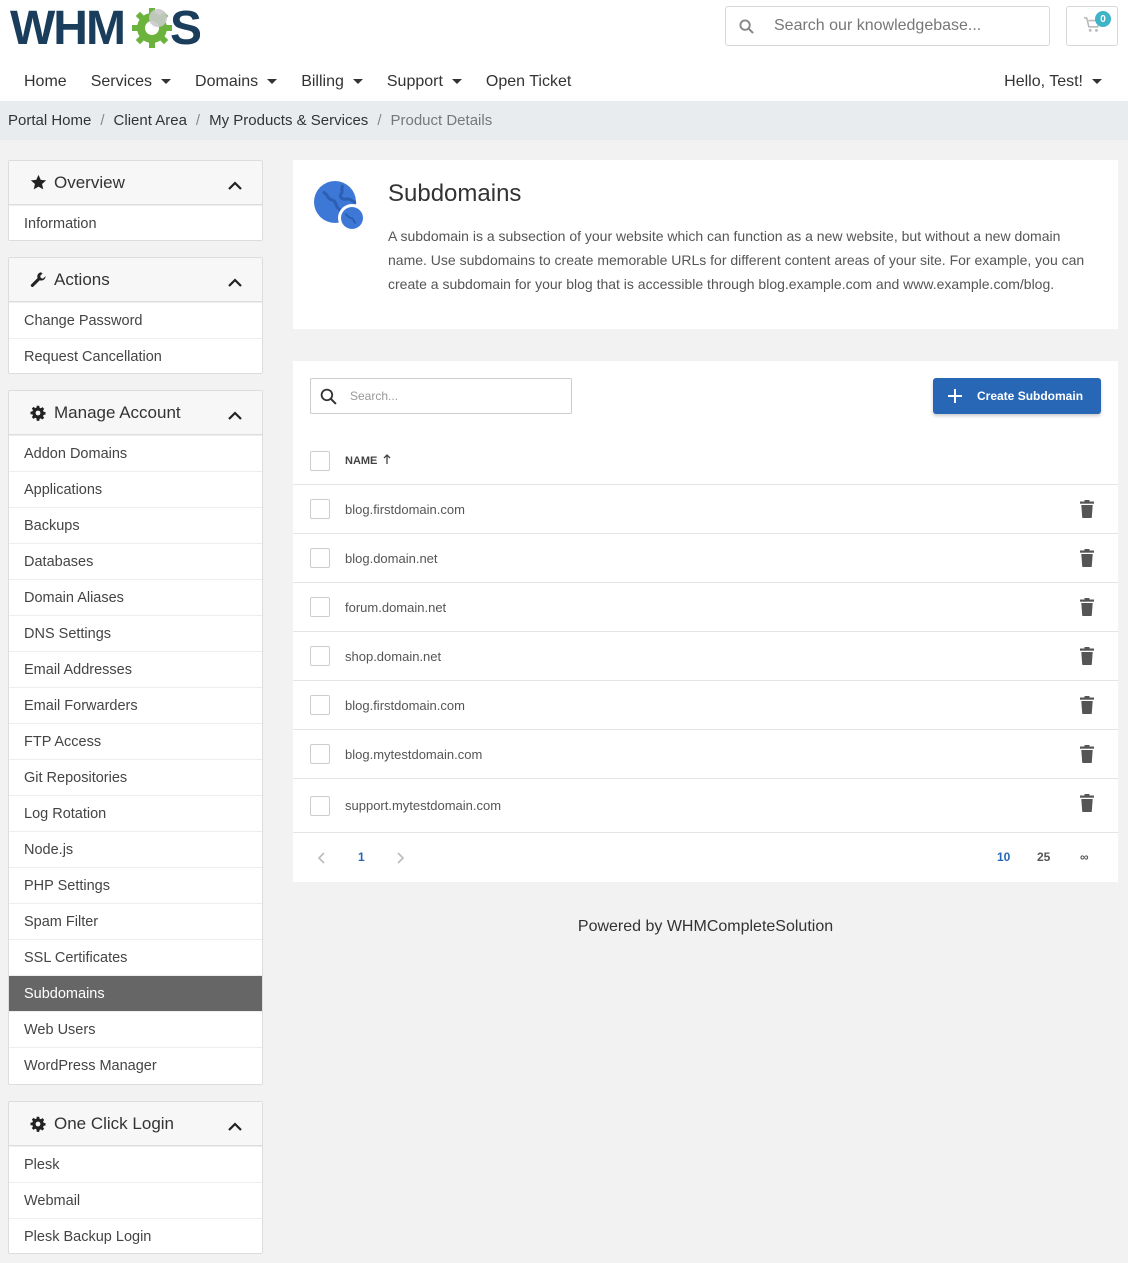  I want to click on sidebar-item-ssl-certificates: SSL Certificates, so click(135, 957).